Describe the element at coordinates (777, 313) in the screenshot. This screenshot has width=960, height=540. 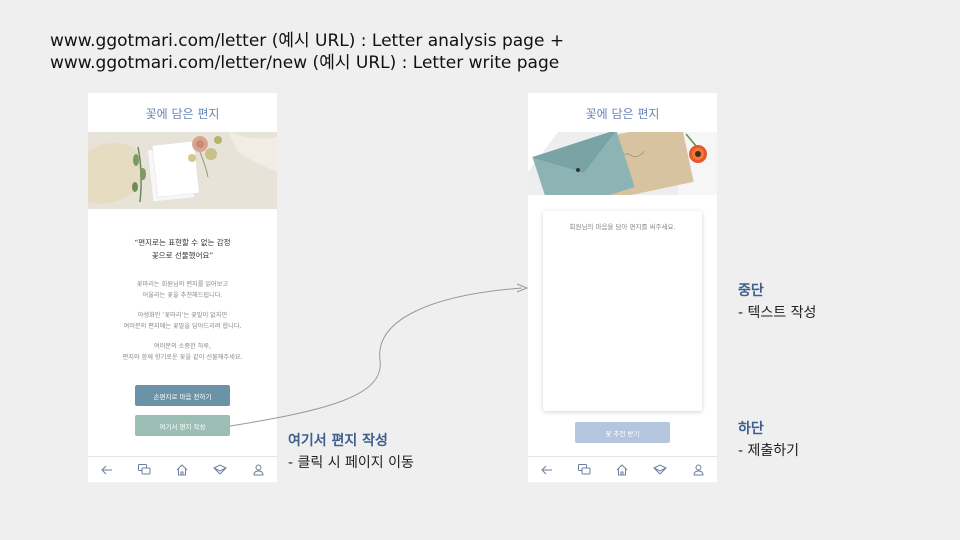
I see `annotation-middle-desc: - 텍스트 작성` at that location.